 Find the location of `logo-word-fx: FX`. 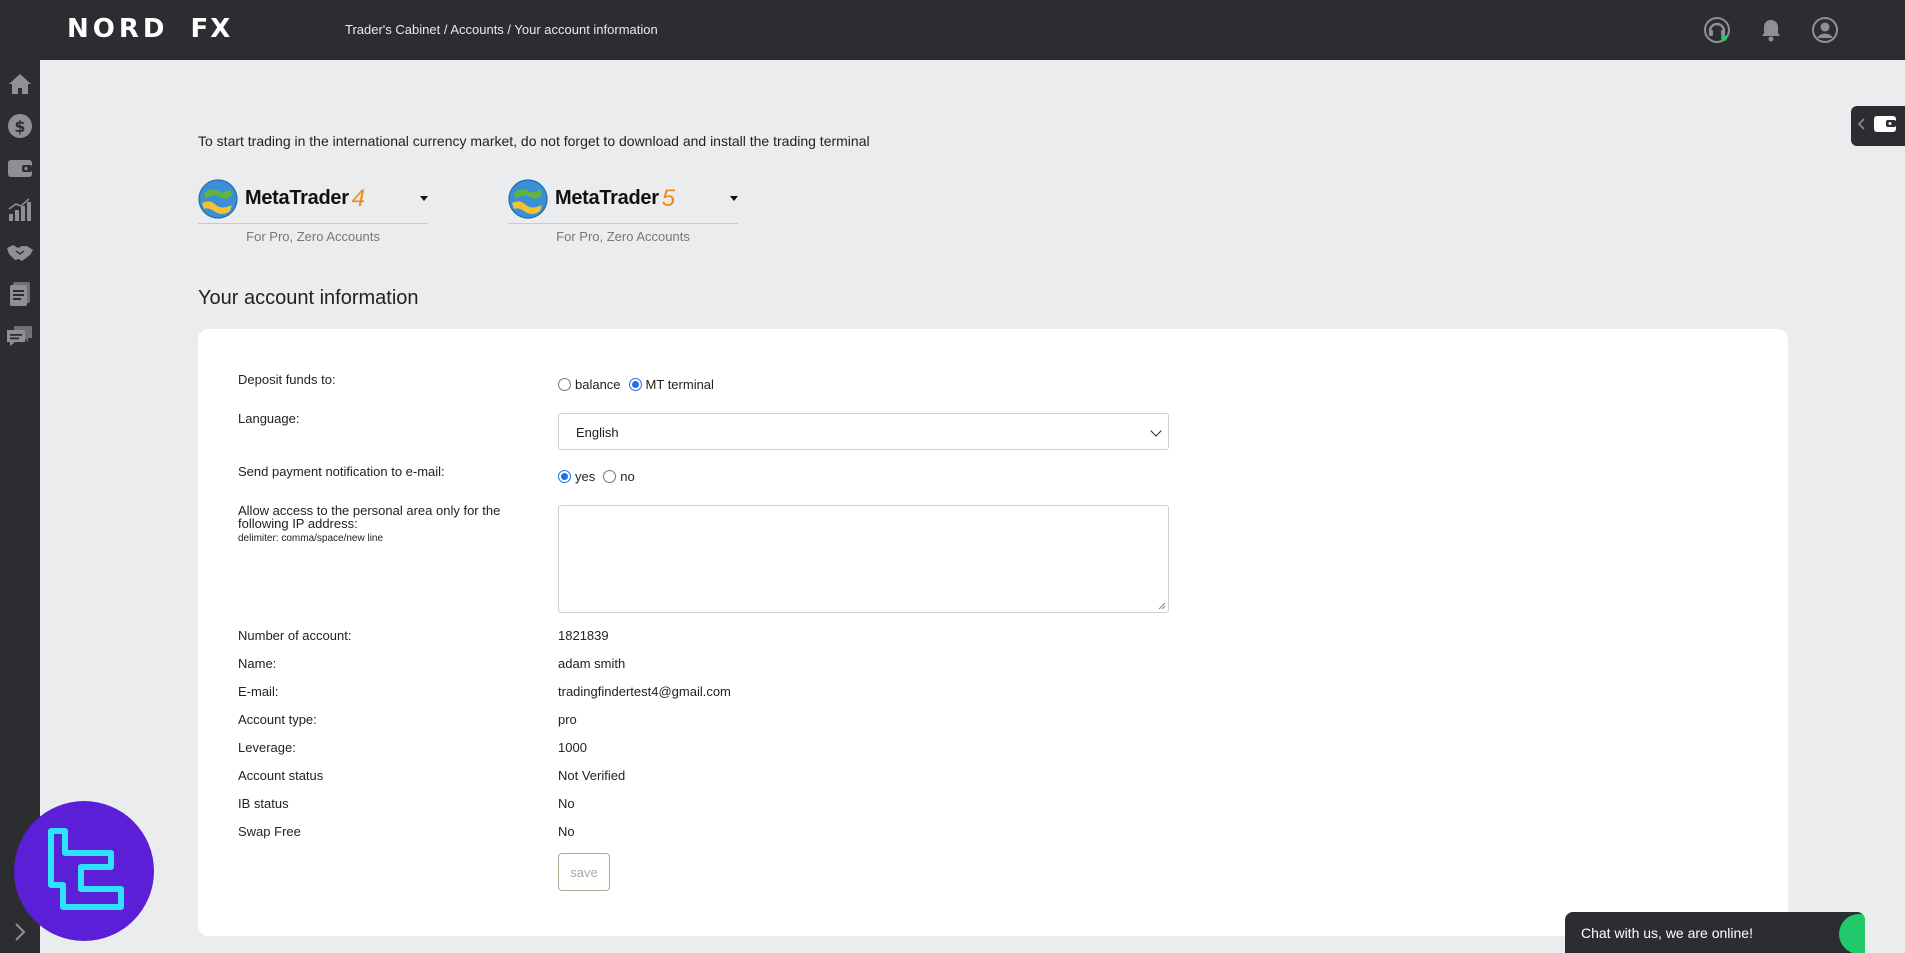

logo-word-fx: FX is located at coordinates (211, 29).